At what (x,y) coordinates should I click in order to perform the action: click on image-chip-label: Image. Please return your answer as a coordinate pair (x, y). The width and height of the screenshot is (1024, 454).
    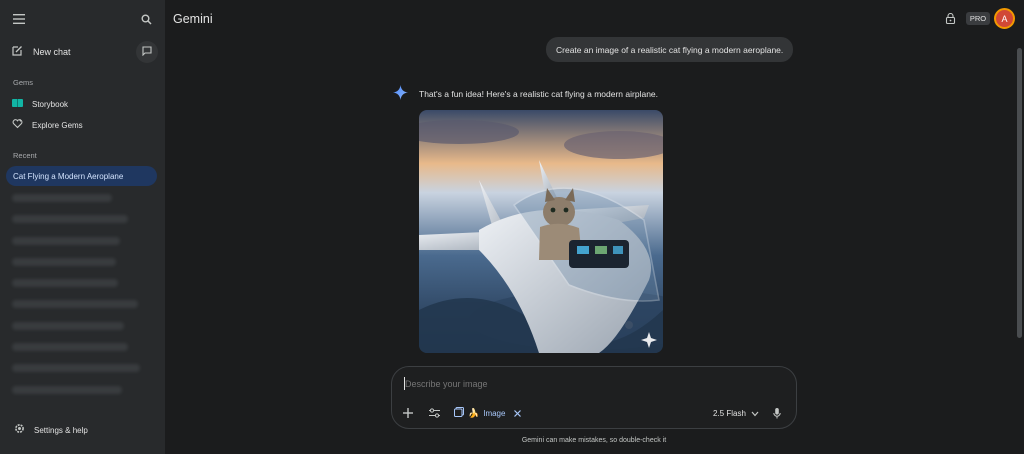
    Looking at the image, I should click on (494, 413).